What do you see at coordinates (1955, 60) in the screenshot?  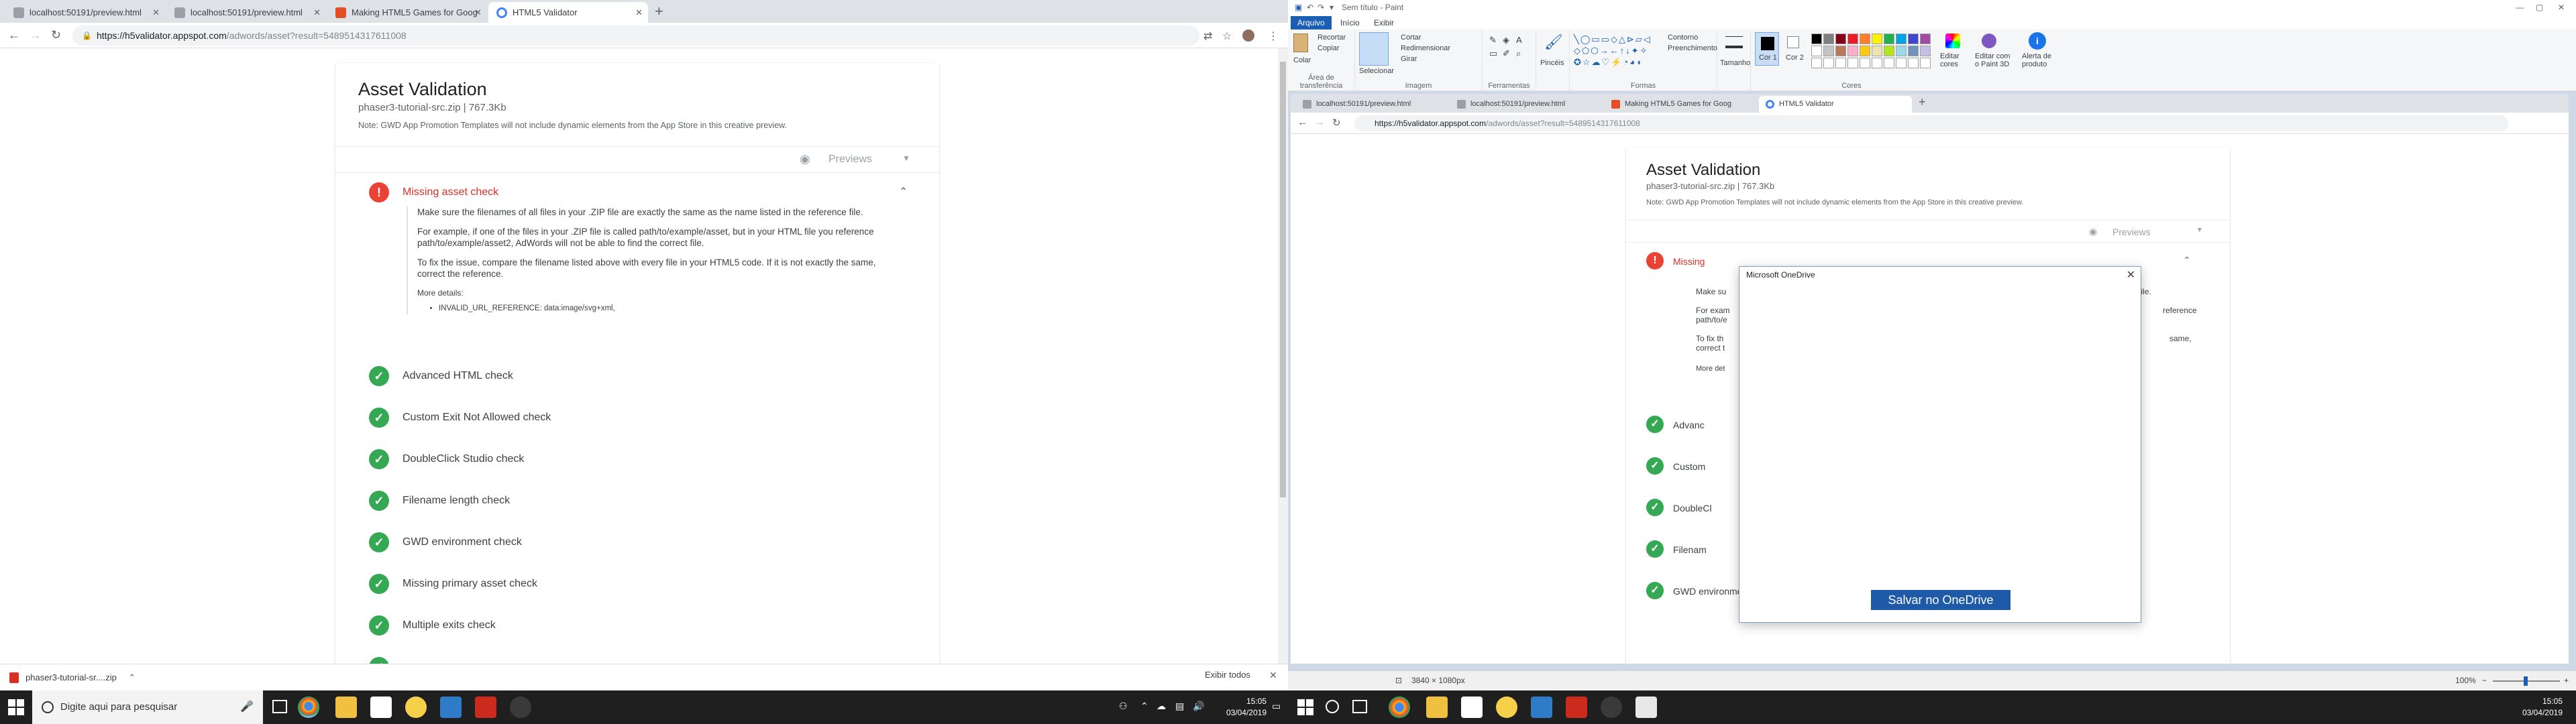 I see `edit-colors-button: Editar cores` at bounding box center [1955, 60].